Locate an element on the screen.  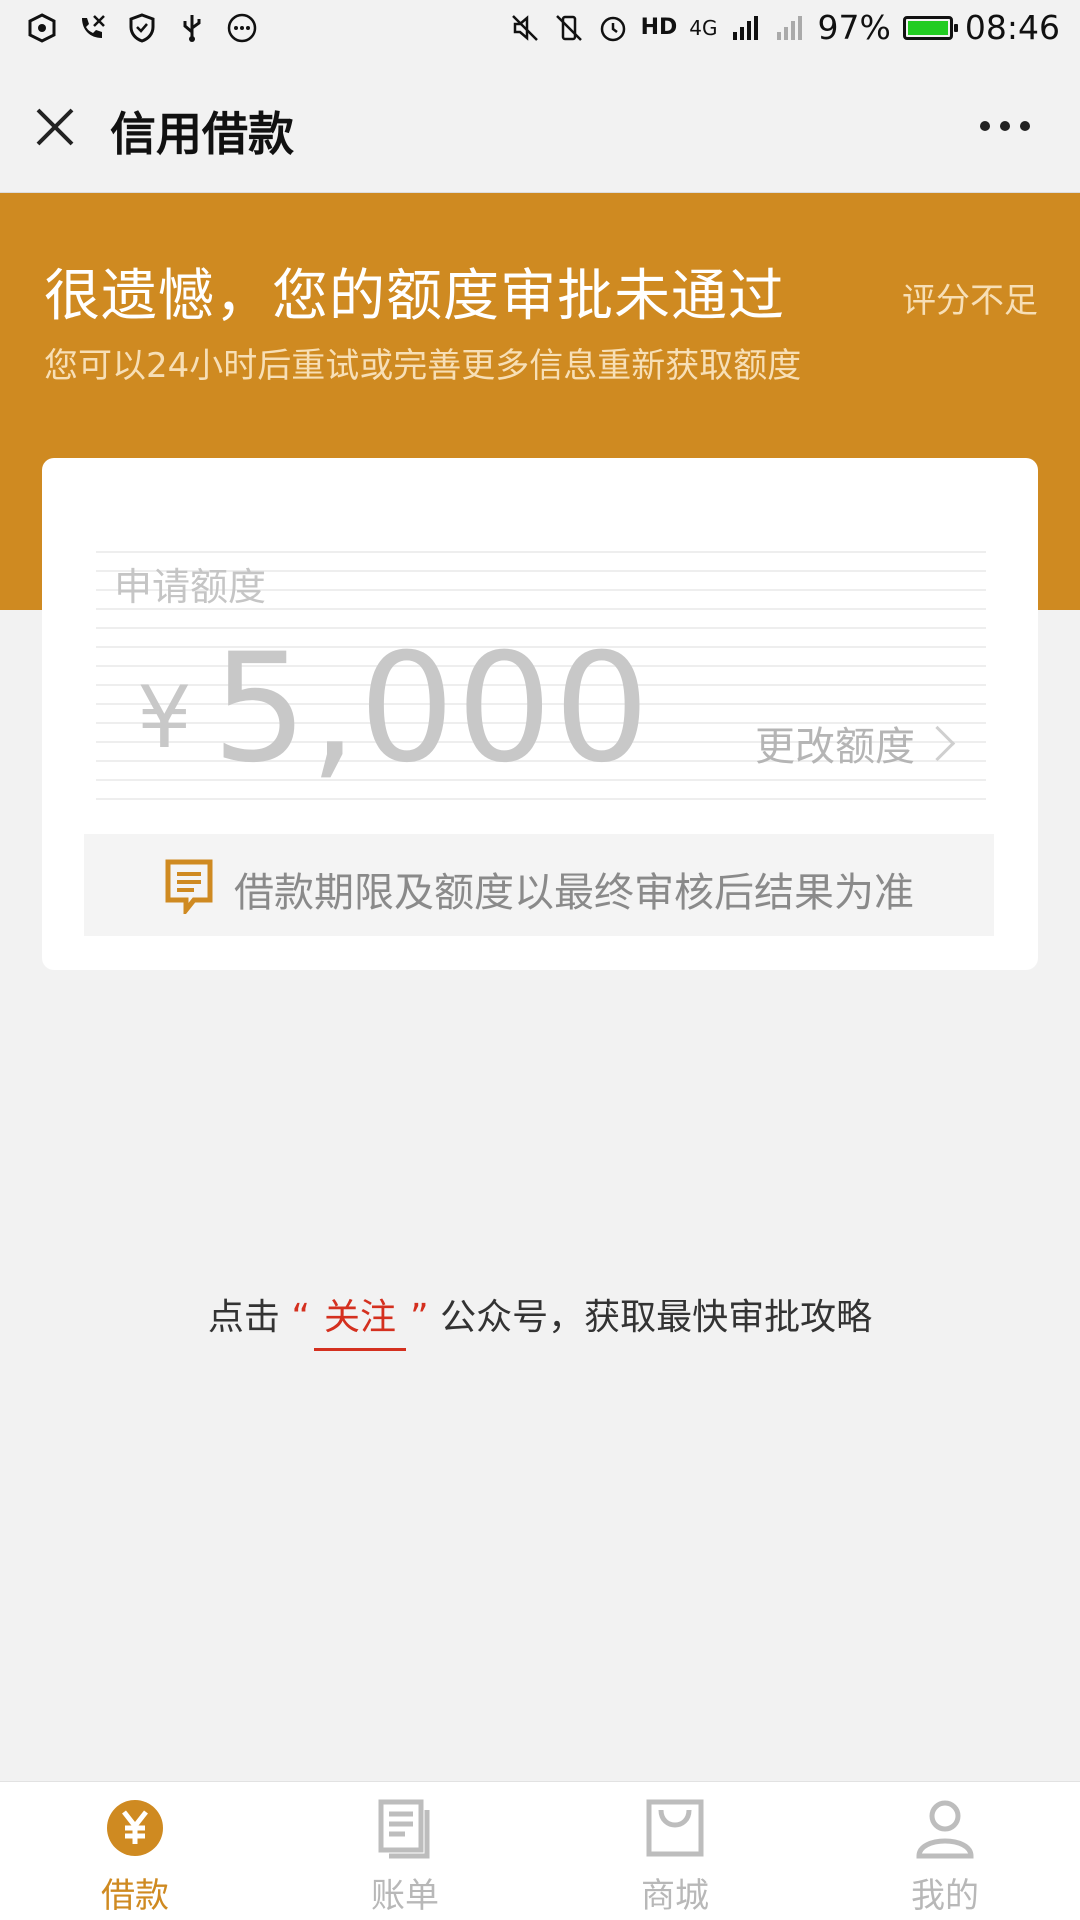
banner-subtitle: 您可以24小时后重试或完善更多信息重新获取额度 is located at coordinates (423, 366).